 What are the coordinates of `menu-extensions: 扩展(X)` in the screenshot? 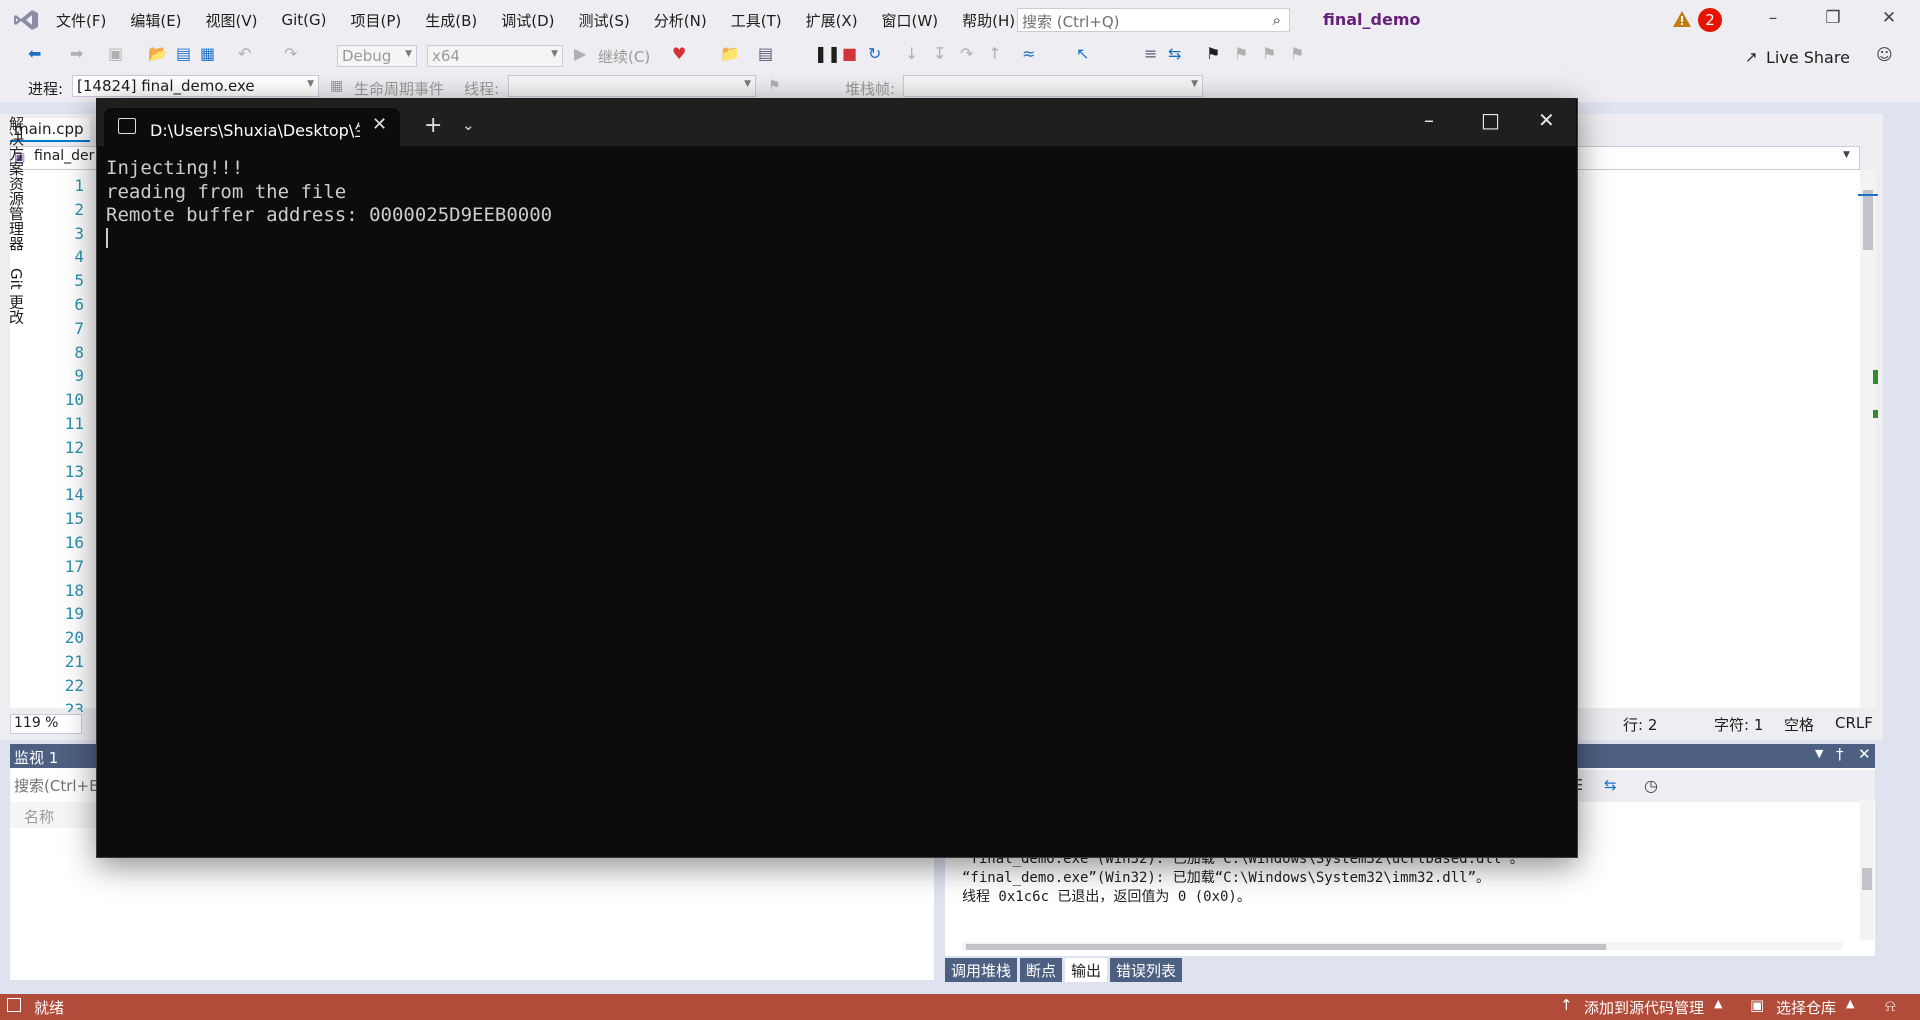 It's located at (832, 20).